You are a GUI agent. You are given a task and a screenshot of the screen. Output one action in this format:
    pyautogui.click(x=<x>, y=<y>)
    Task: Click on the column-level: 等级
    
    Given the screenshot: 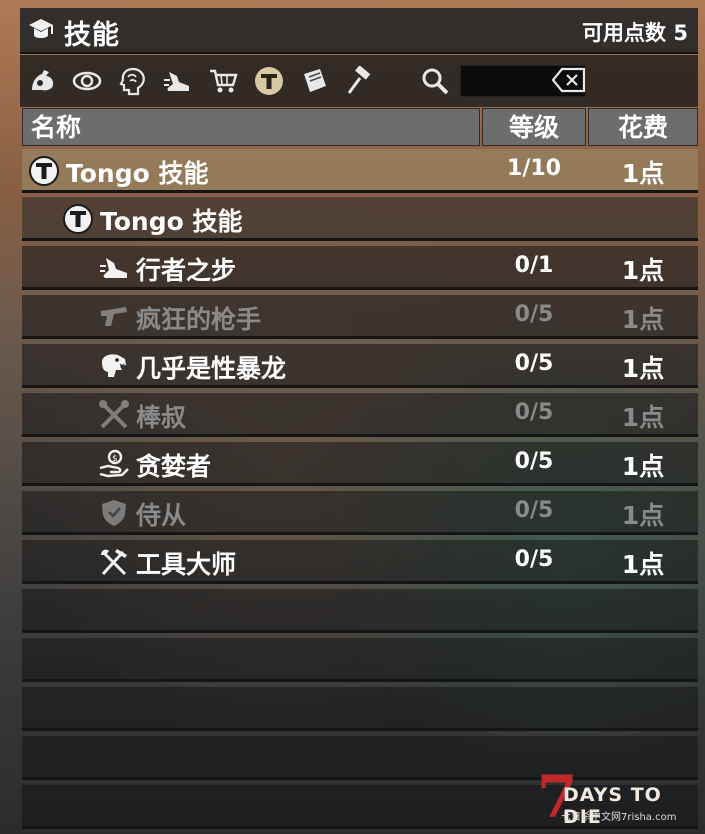 What is the action you would take?
    pyautogui.click(x=534, y=127)
    